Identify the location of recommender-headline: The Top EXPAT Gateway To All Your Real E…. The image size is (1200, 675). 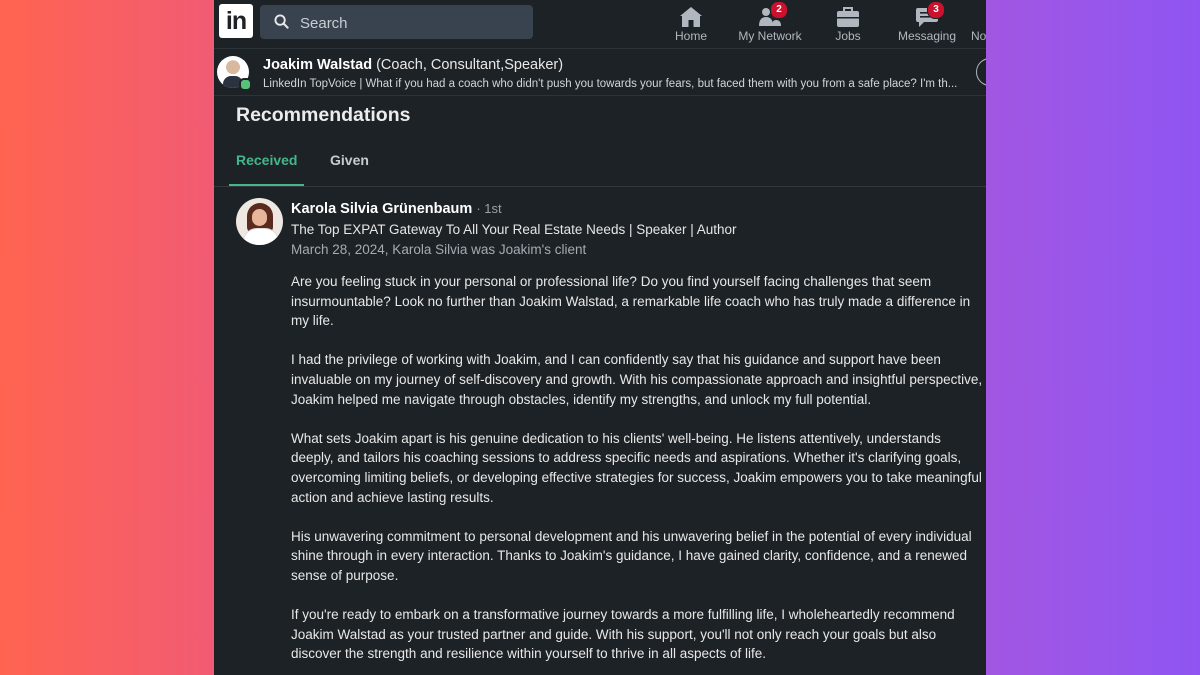
(514, 229).